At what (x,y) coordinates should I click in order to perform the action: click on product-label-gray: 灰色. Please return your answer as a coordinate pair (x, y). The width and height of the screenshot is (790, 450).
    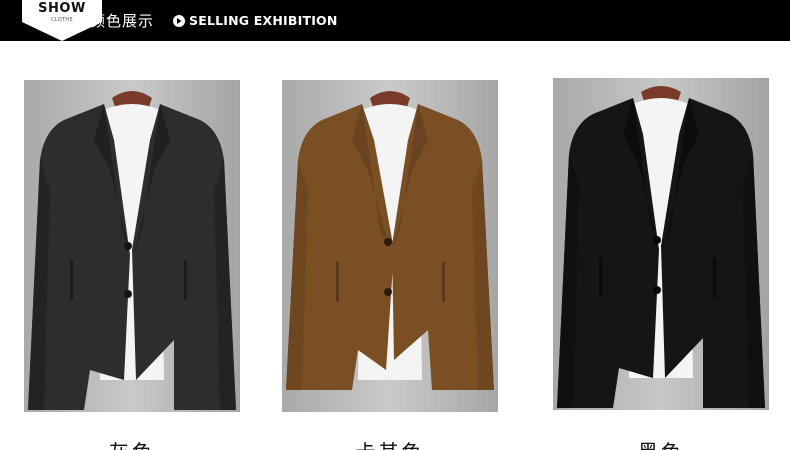
    Looking at the image, I should click on (132, 443).